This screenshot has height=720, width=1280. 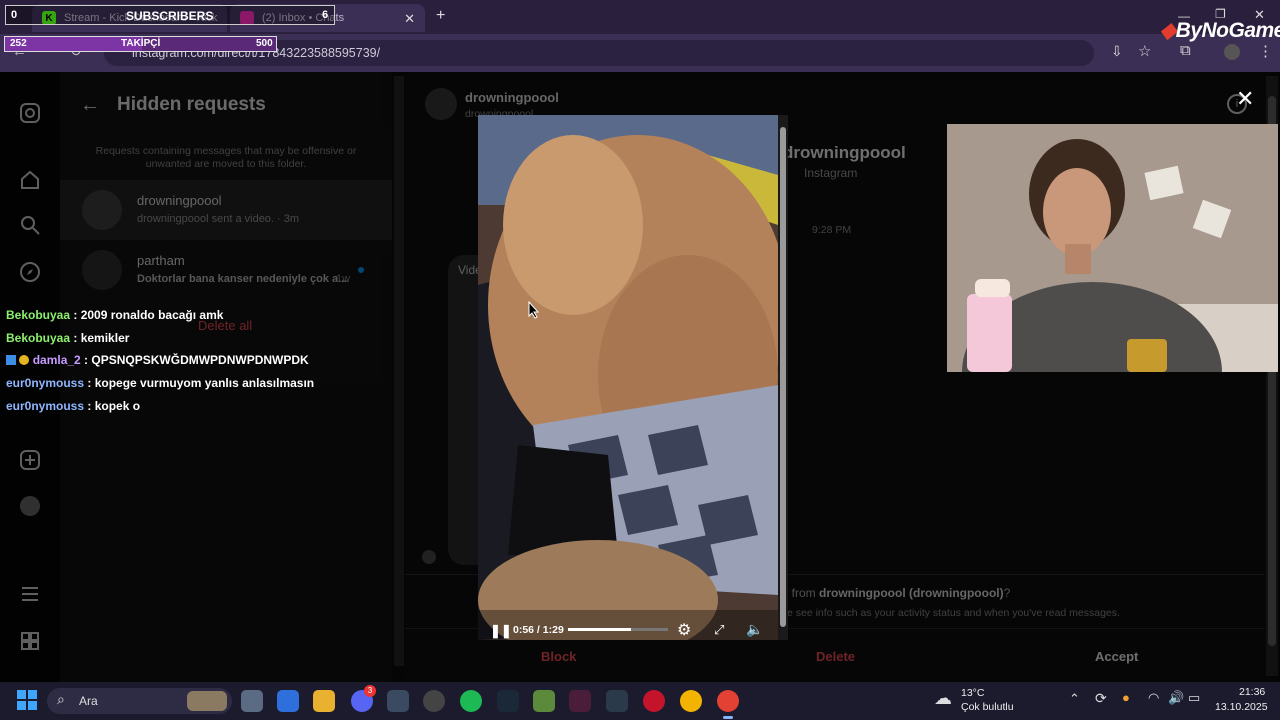 What do you see at coordinates (911, 593) in the screenshot?
I see `request-name: drowningpoool (drowningpoool)` at bounding box center [911, 593].